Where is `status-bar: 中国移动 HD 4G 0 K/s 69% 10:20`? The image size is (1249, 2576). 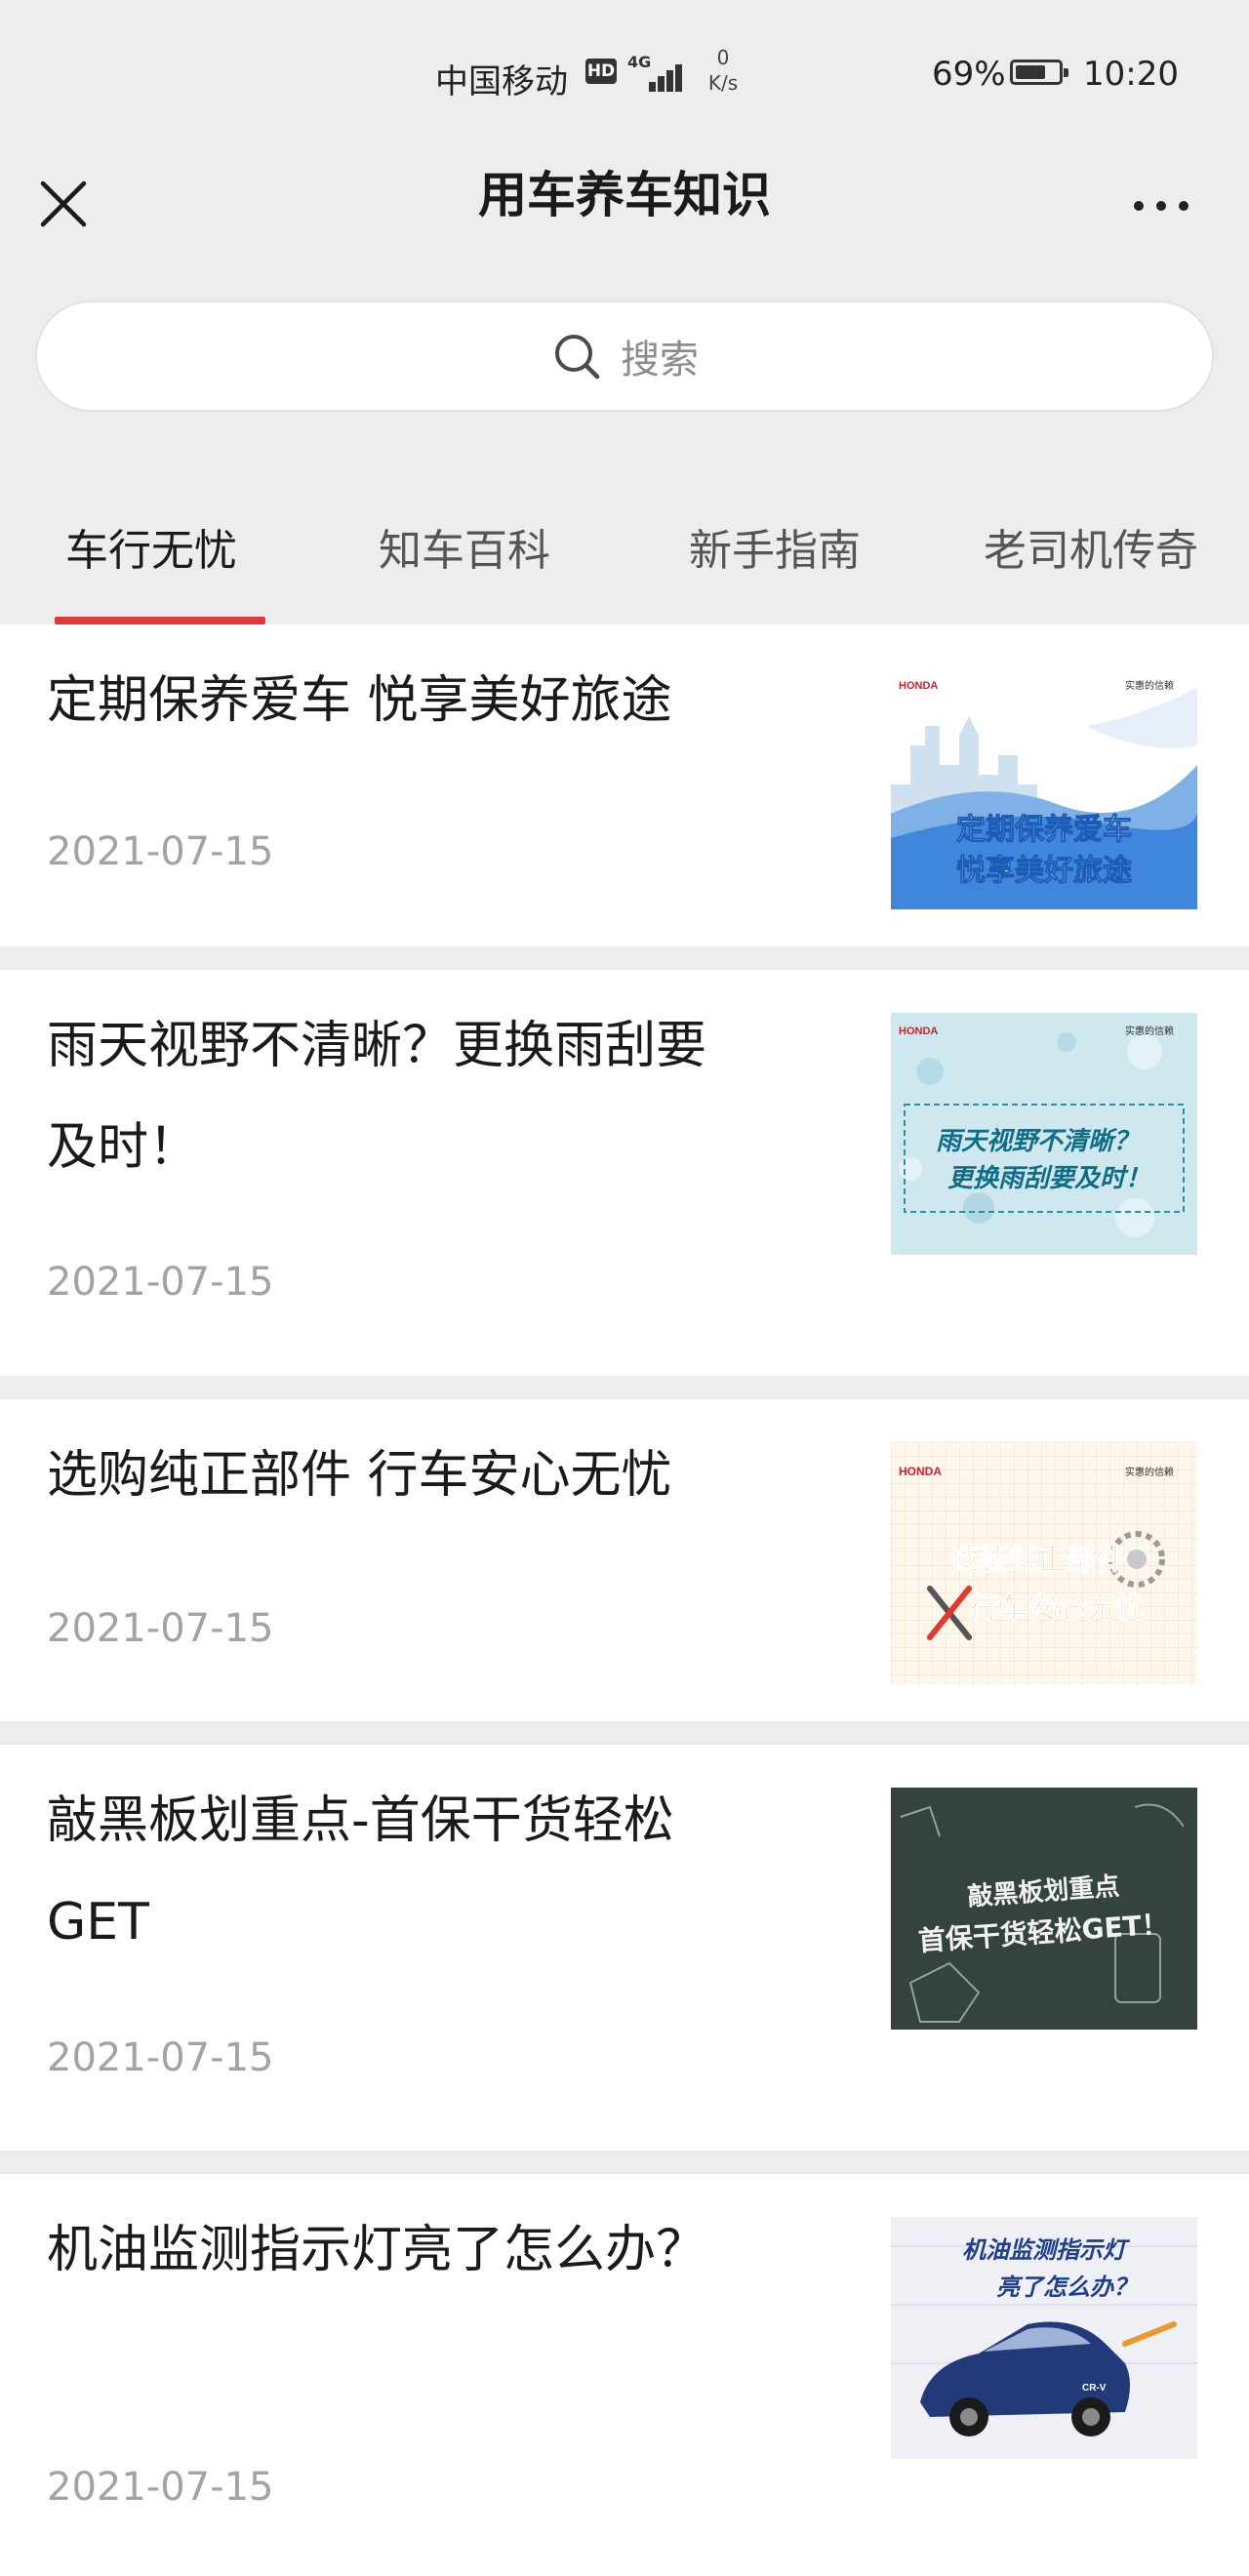 status-bar: 中国移动 HD 4G 0 K/s 69% 10:20 is located at coordinates (624, 73).